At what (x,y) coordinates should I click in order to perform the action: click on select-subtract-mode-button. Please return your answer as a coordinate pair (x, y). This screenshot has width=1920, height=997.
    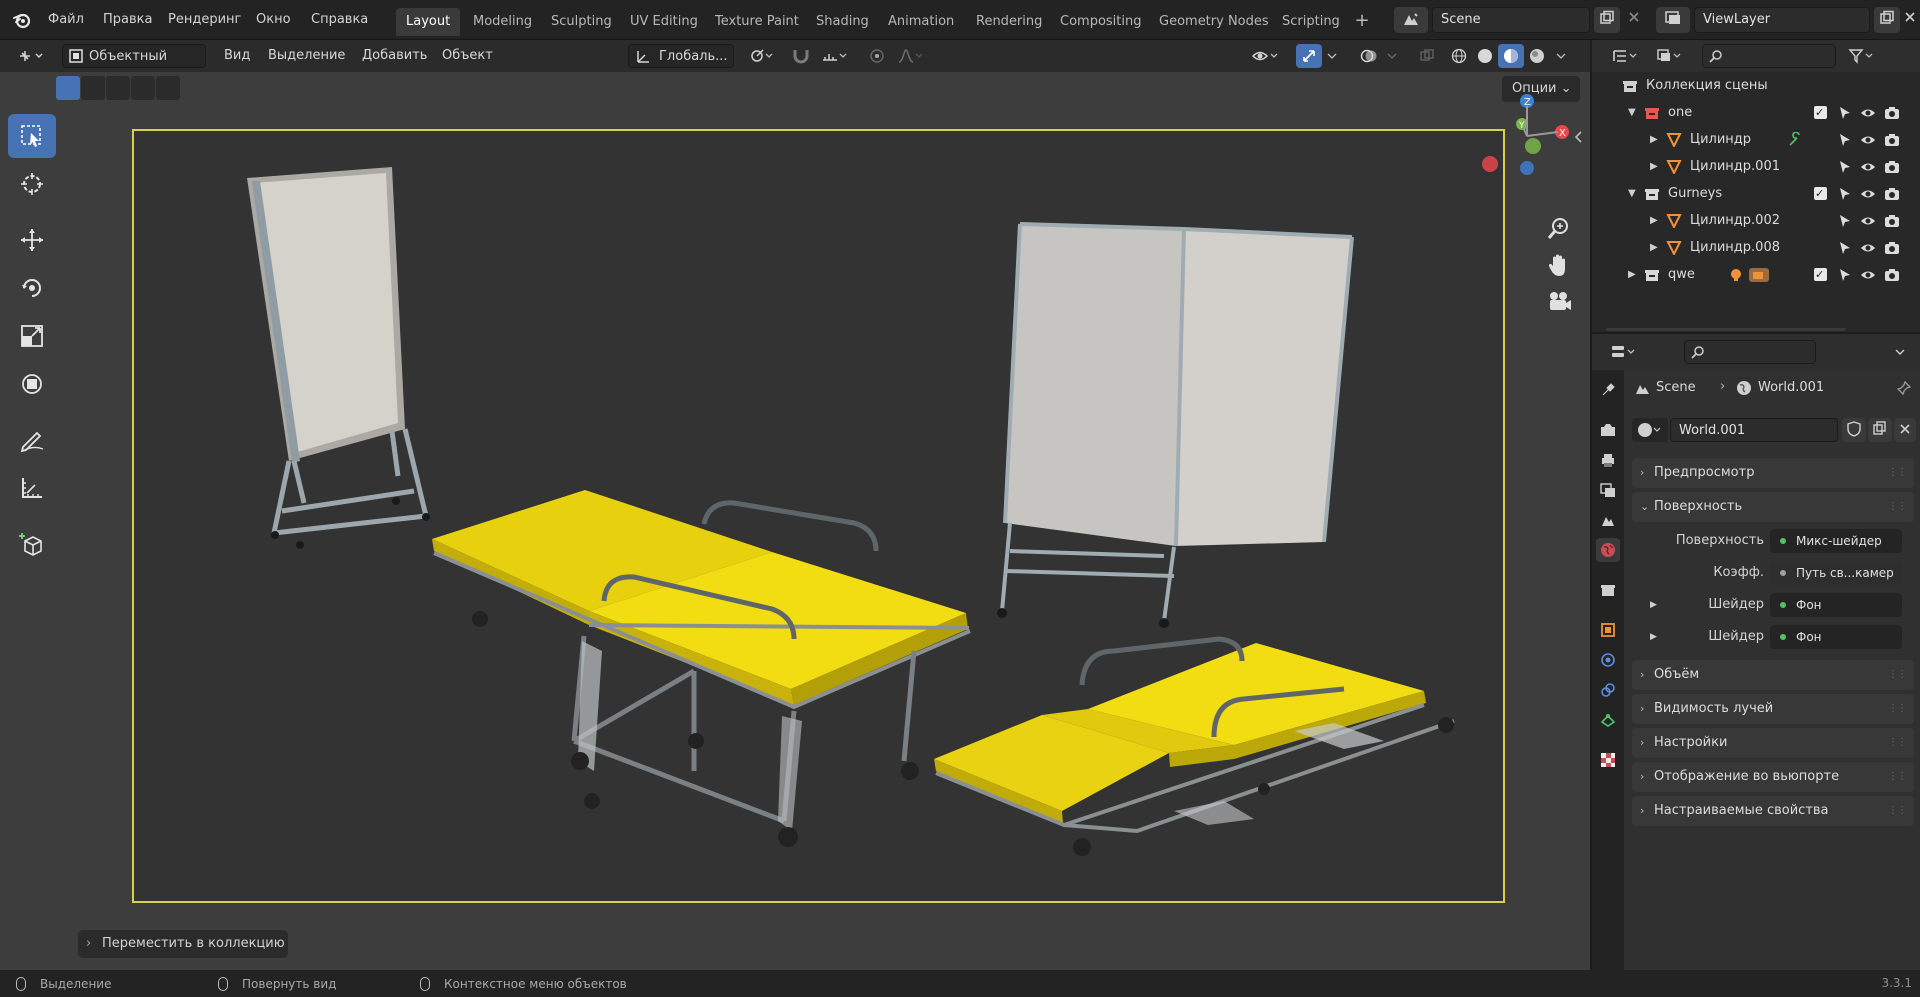
    Looking at the image, I should click on (118, 88).